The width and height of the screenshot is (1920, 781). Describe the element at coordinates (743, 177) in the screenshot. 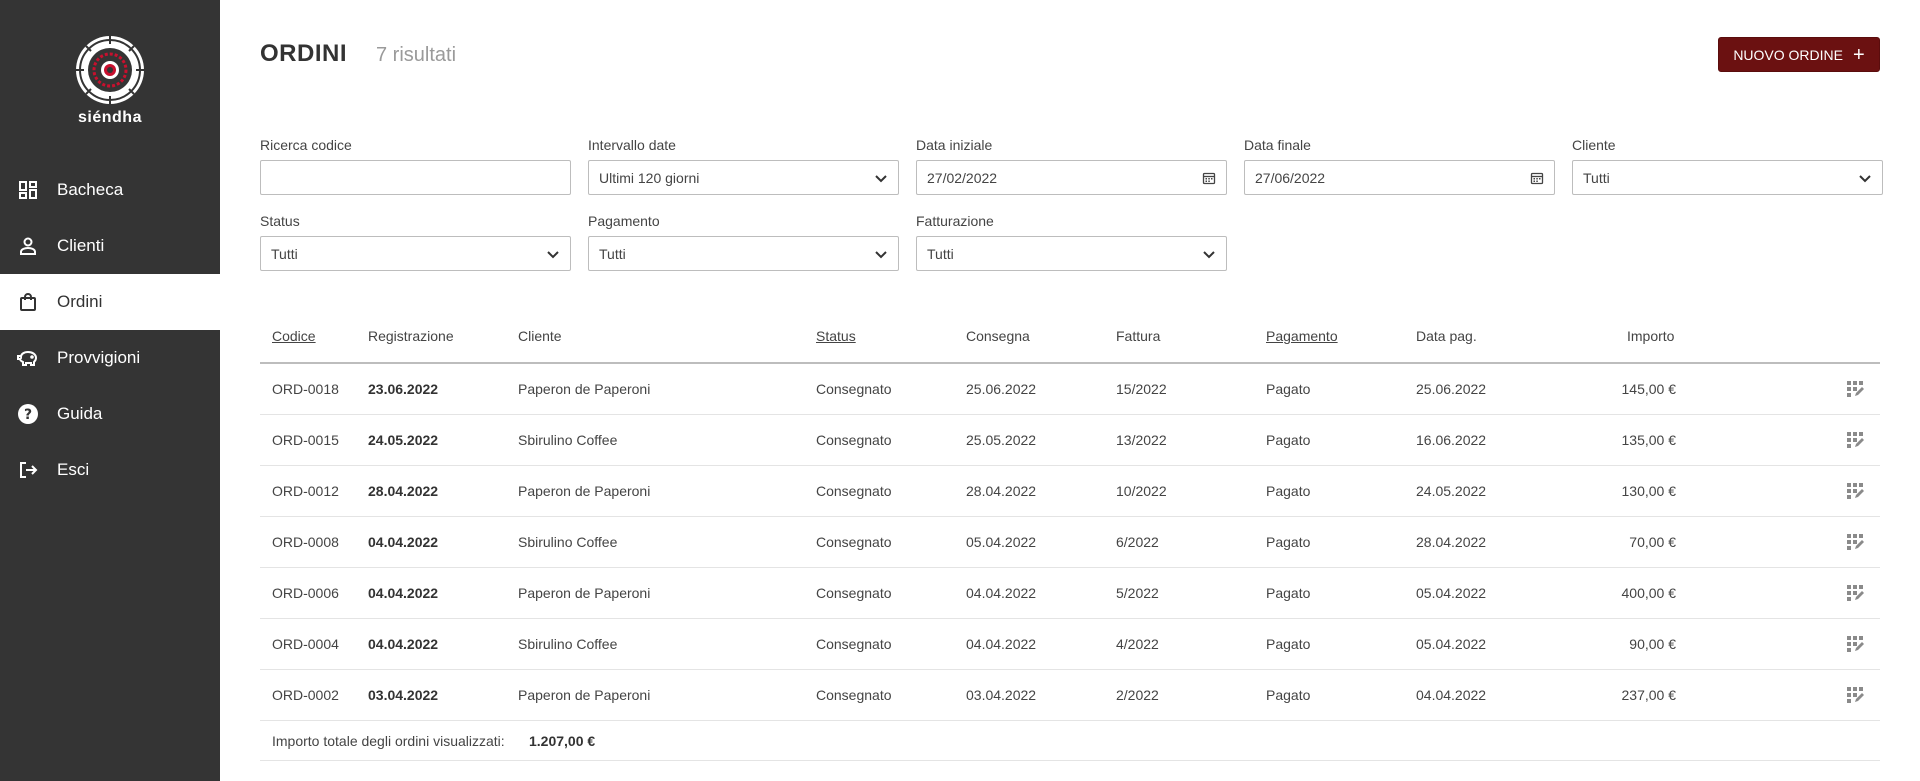

I see `date-range-select: Ultimi 120 giorni` at that location.